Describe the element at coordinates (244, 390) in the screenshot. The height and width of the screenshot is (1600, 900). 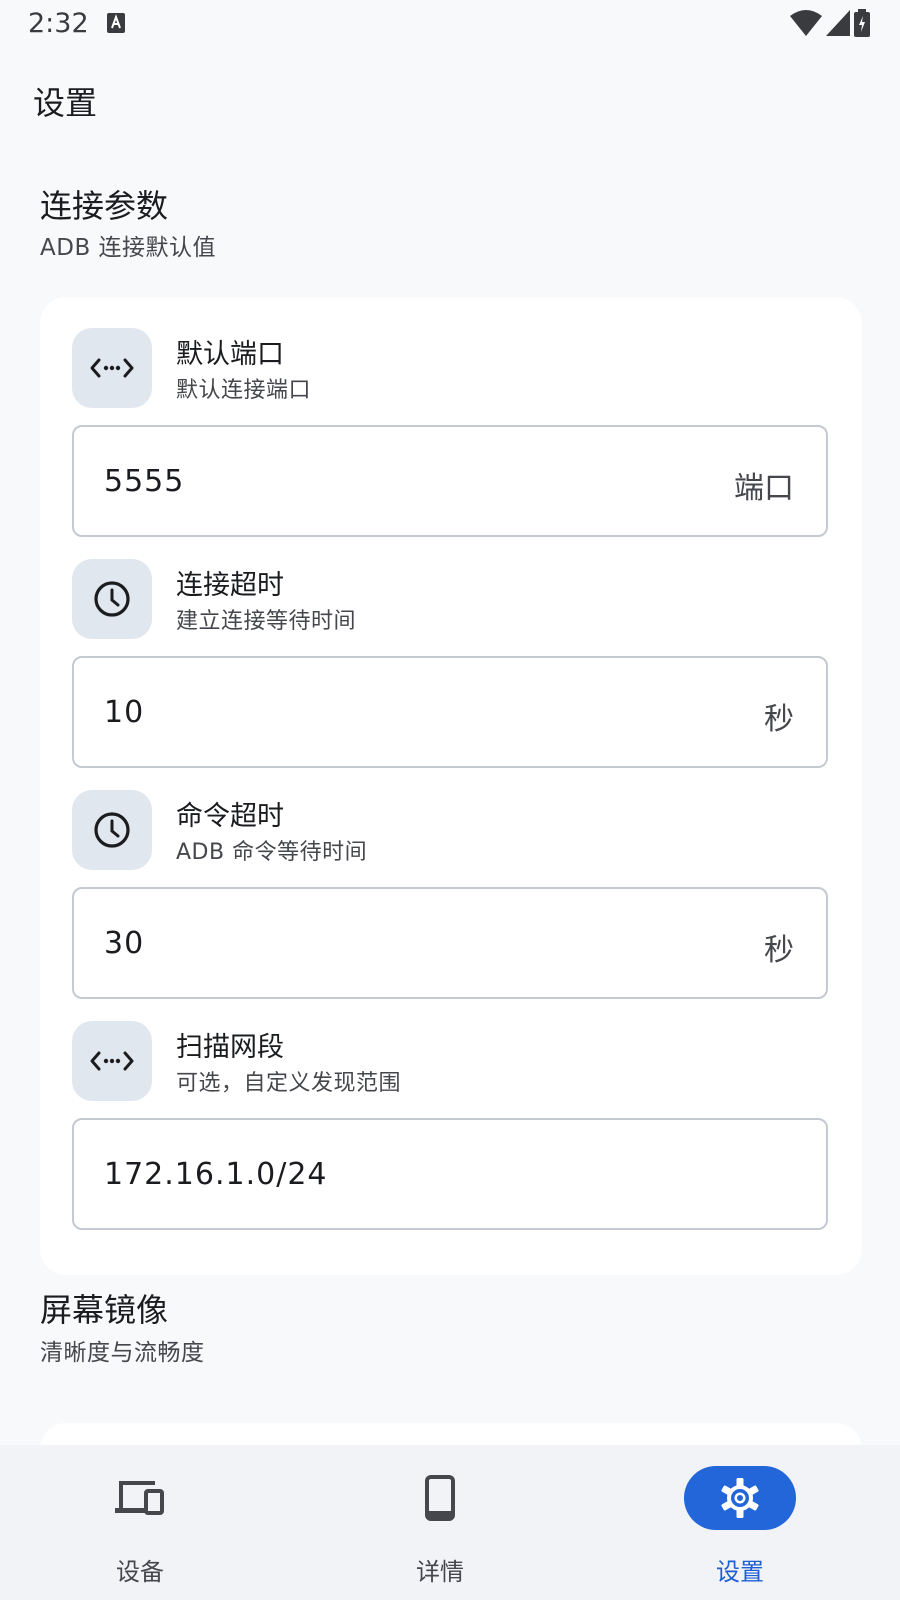
I see `row-desc-default-port: 默认连接端口` at that location.